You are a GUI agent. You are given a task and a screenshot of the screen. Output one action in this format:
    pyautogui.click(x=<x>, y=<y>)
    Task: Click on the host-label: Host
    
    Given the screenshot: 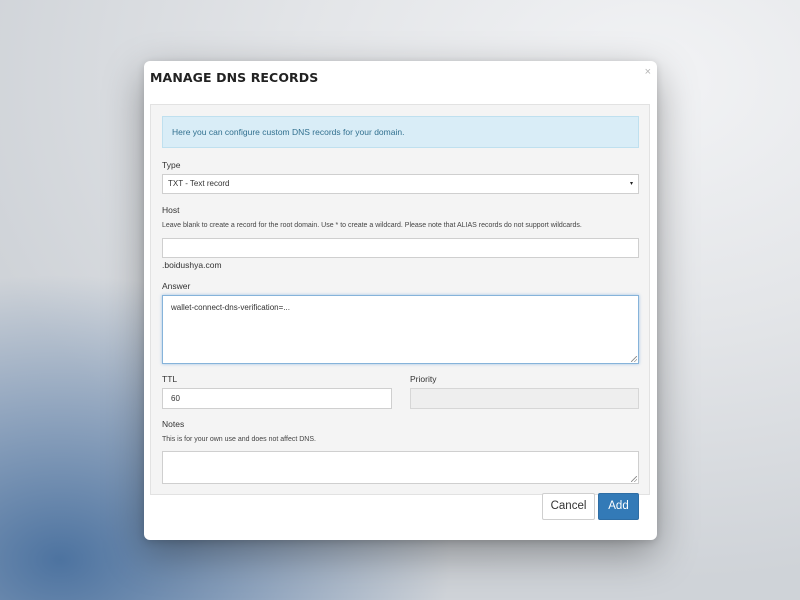 What is the action you would take?
    pyautogui.click(x=171, y=210)
    